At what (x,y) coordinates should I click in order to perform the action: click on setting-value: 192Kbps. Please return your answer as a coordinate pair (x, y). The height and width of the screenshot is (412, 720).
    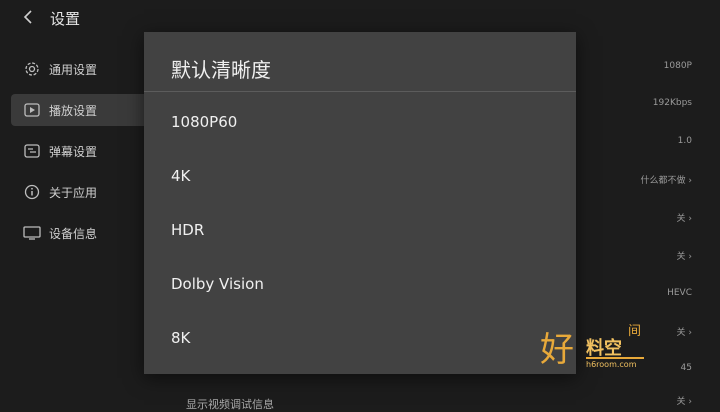
    Looking at the image, I should click on (672, 103).